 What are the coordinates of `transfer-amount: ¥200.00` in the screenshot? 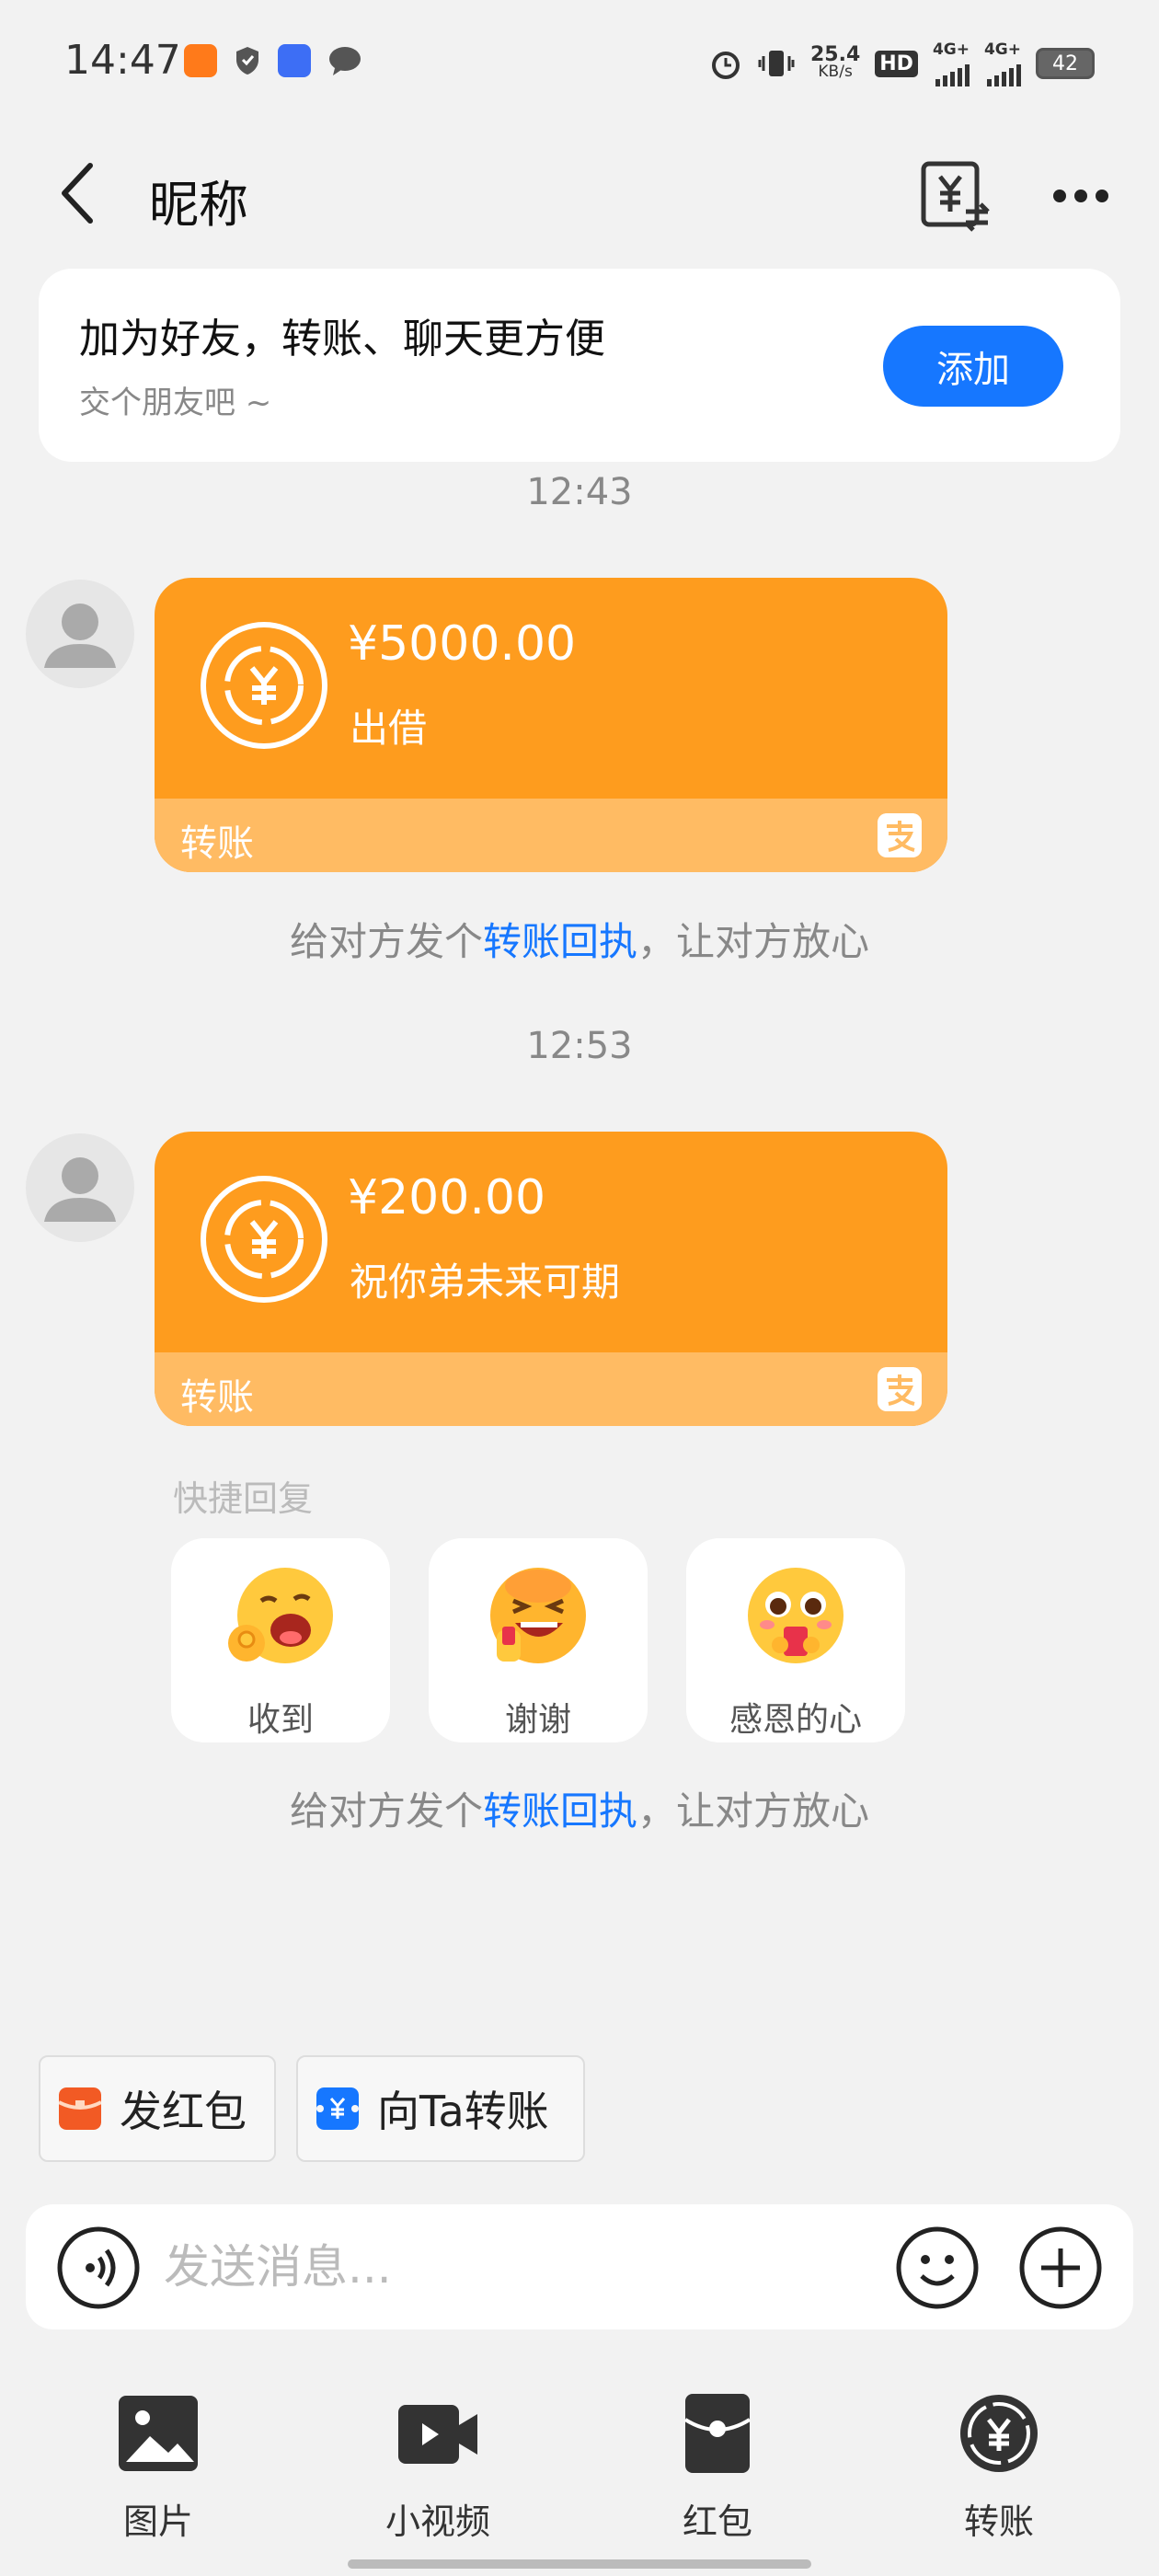 It's located at (447, 1197).